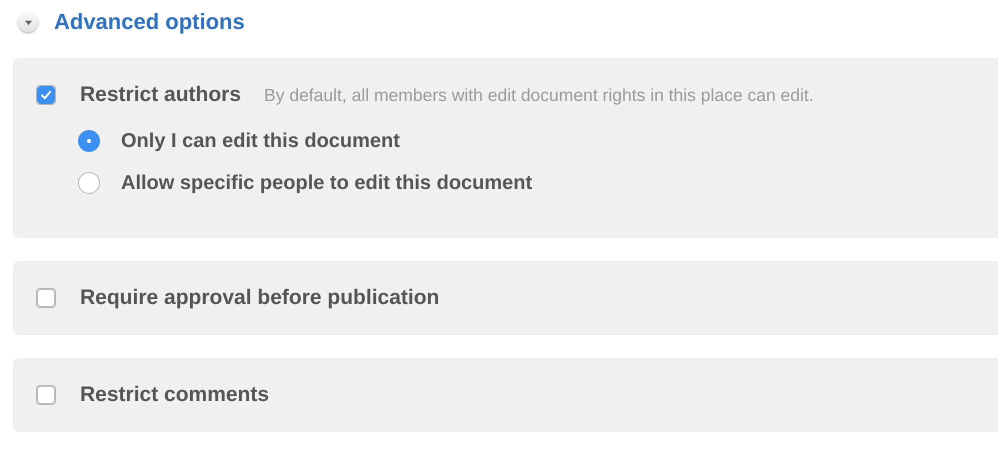 Image resolution: width=998 pixels, height=459 pixels. Describe the element at coordinates (326, 183) in the screenshot. I see `choice-label: Allow specific people to edit this document` at that location.